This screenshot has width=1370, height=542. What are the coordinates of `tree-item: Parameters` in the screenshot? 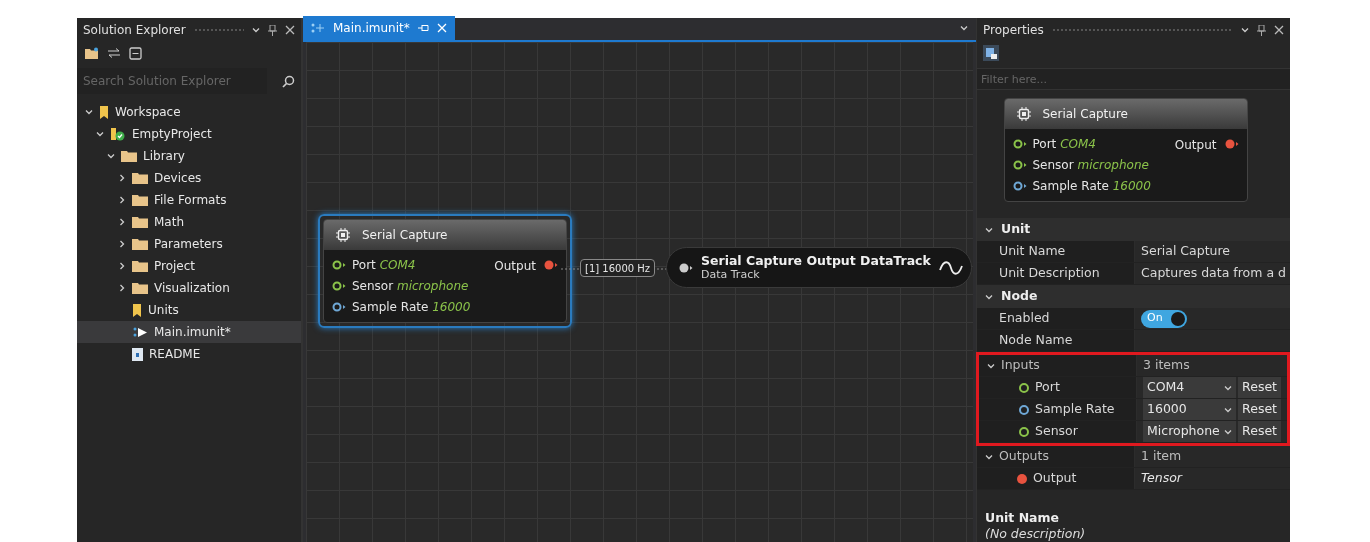 It's located at (189, 244).